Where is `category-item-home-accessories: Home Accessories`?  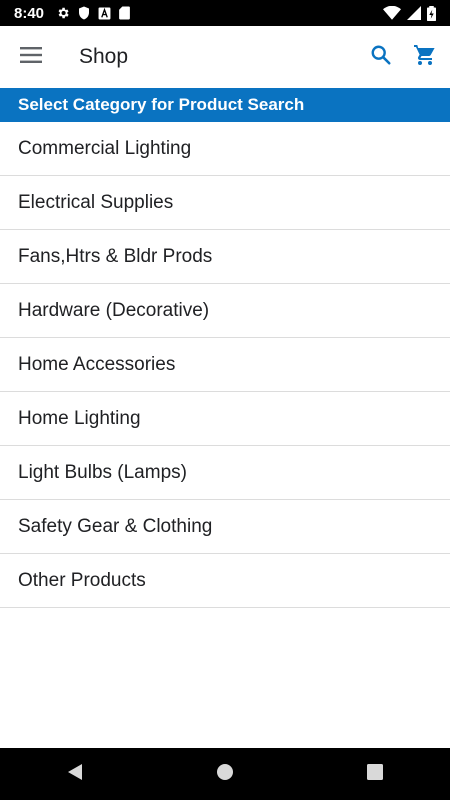 category-item-home-accessories: Home Accessories is located at coordinates (225, 365).